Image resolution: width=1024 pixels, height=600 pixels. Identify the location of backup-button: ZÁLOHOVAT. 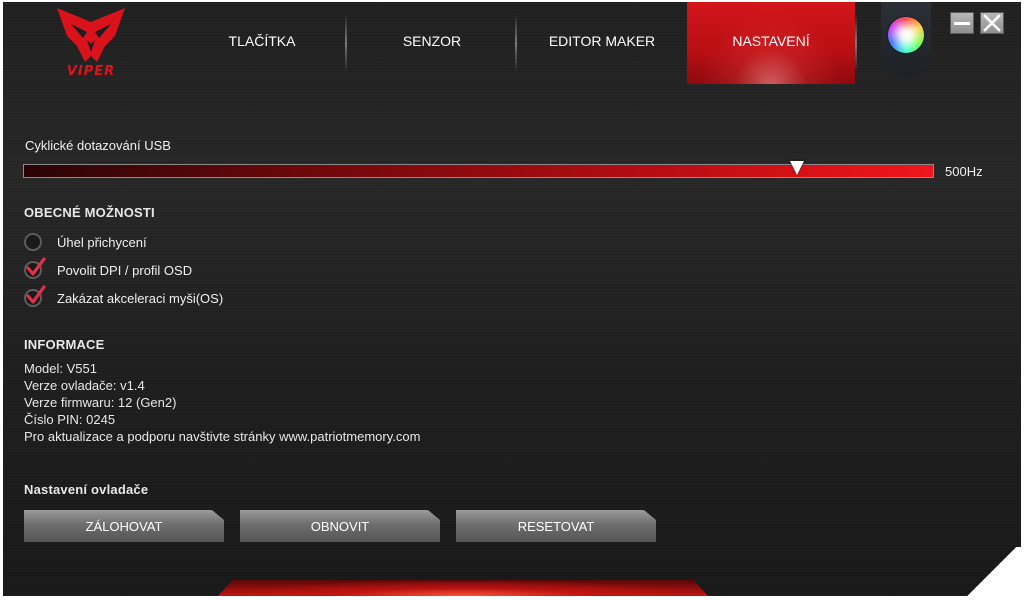
(124, 526).